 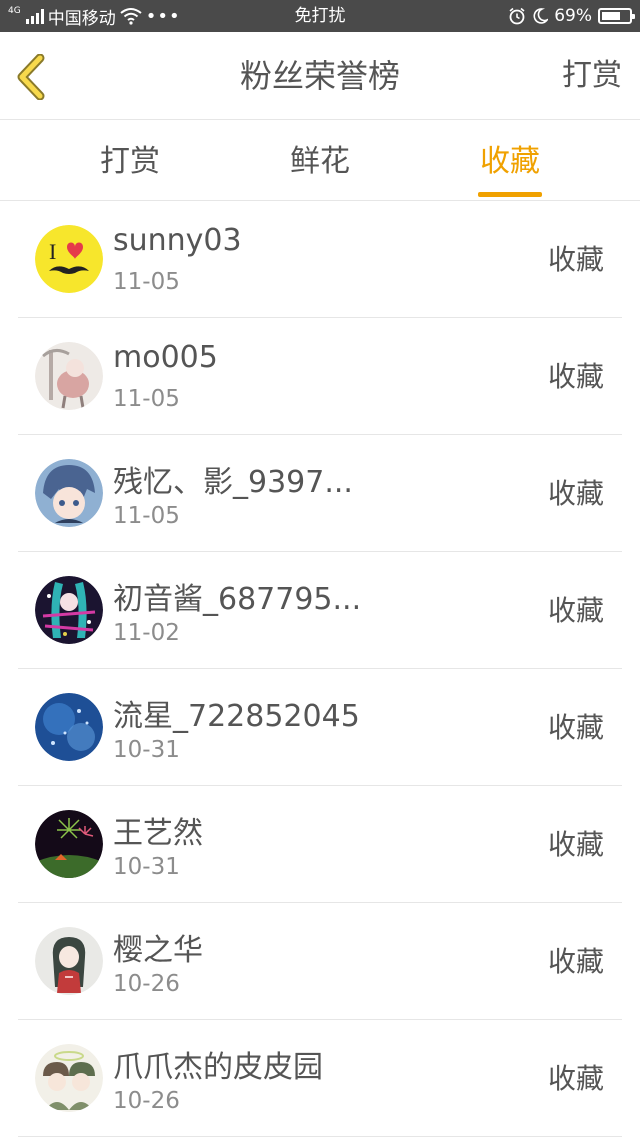 I want to click on tab-label: 收藏, so click(x=510, y=161).